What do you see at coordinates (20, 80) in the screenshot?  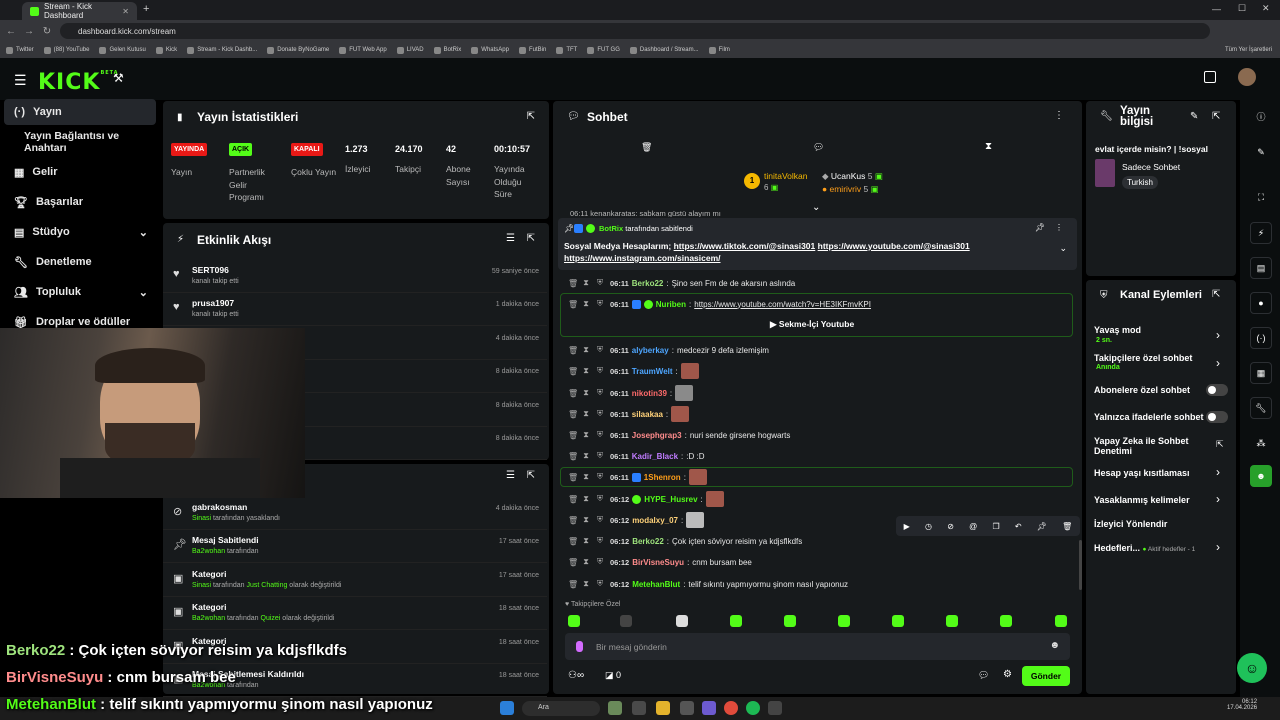 I see `menu-icon: ☰` at bounding box center [20, 80].